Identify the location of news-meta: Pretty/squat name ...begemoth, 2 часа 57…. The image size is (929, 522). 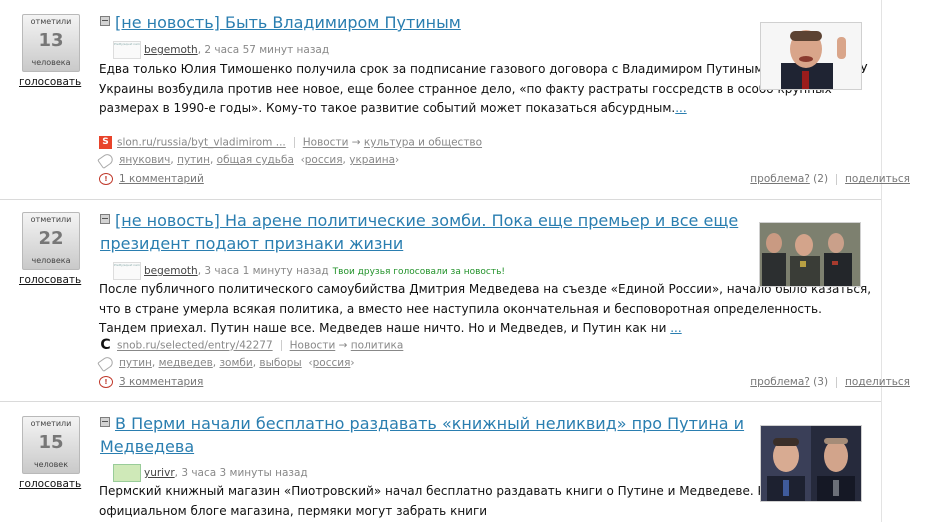
(221, 50).